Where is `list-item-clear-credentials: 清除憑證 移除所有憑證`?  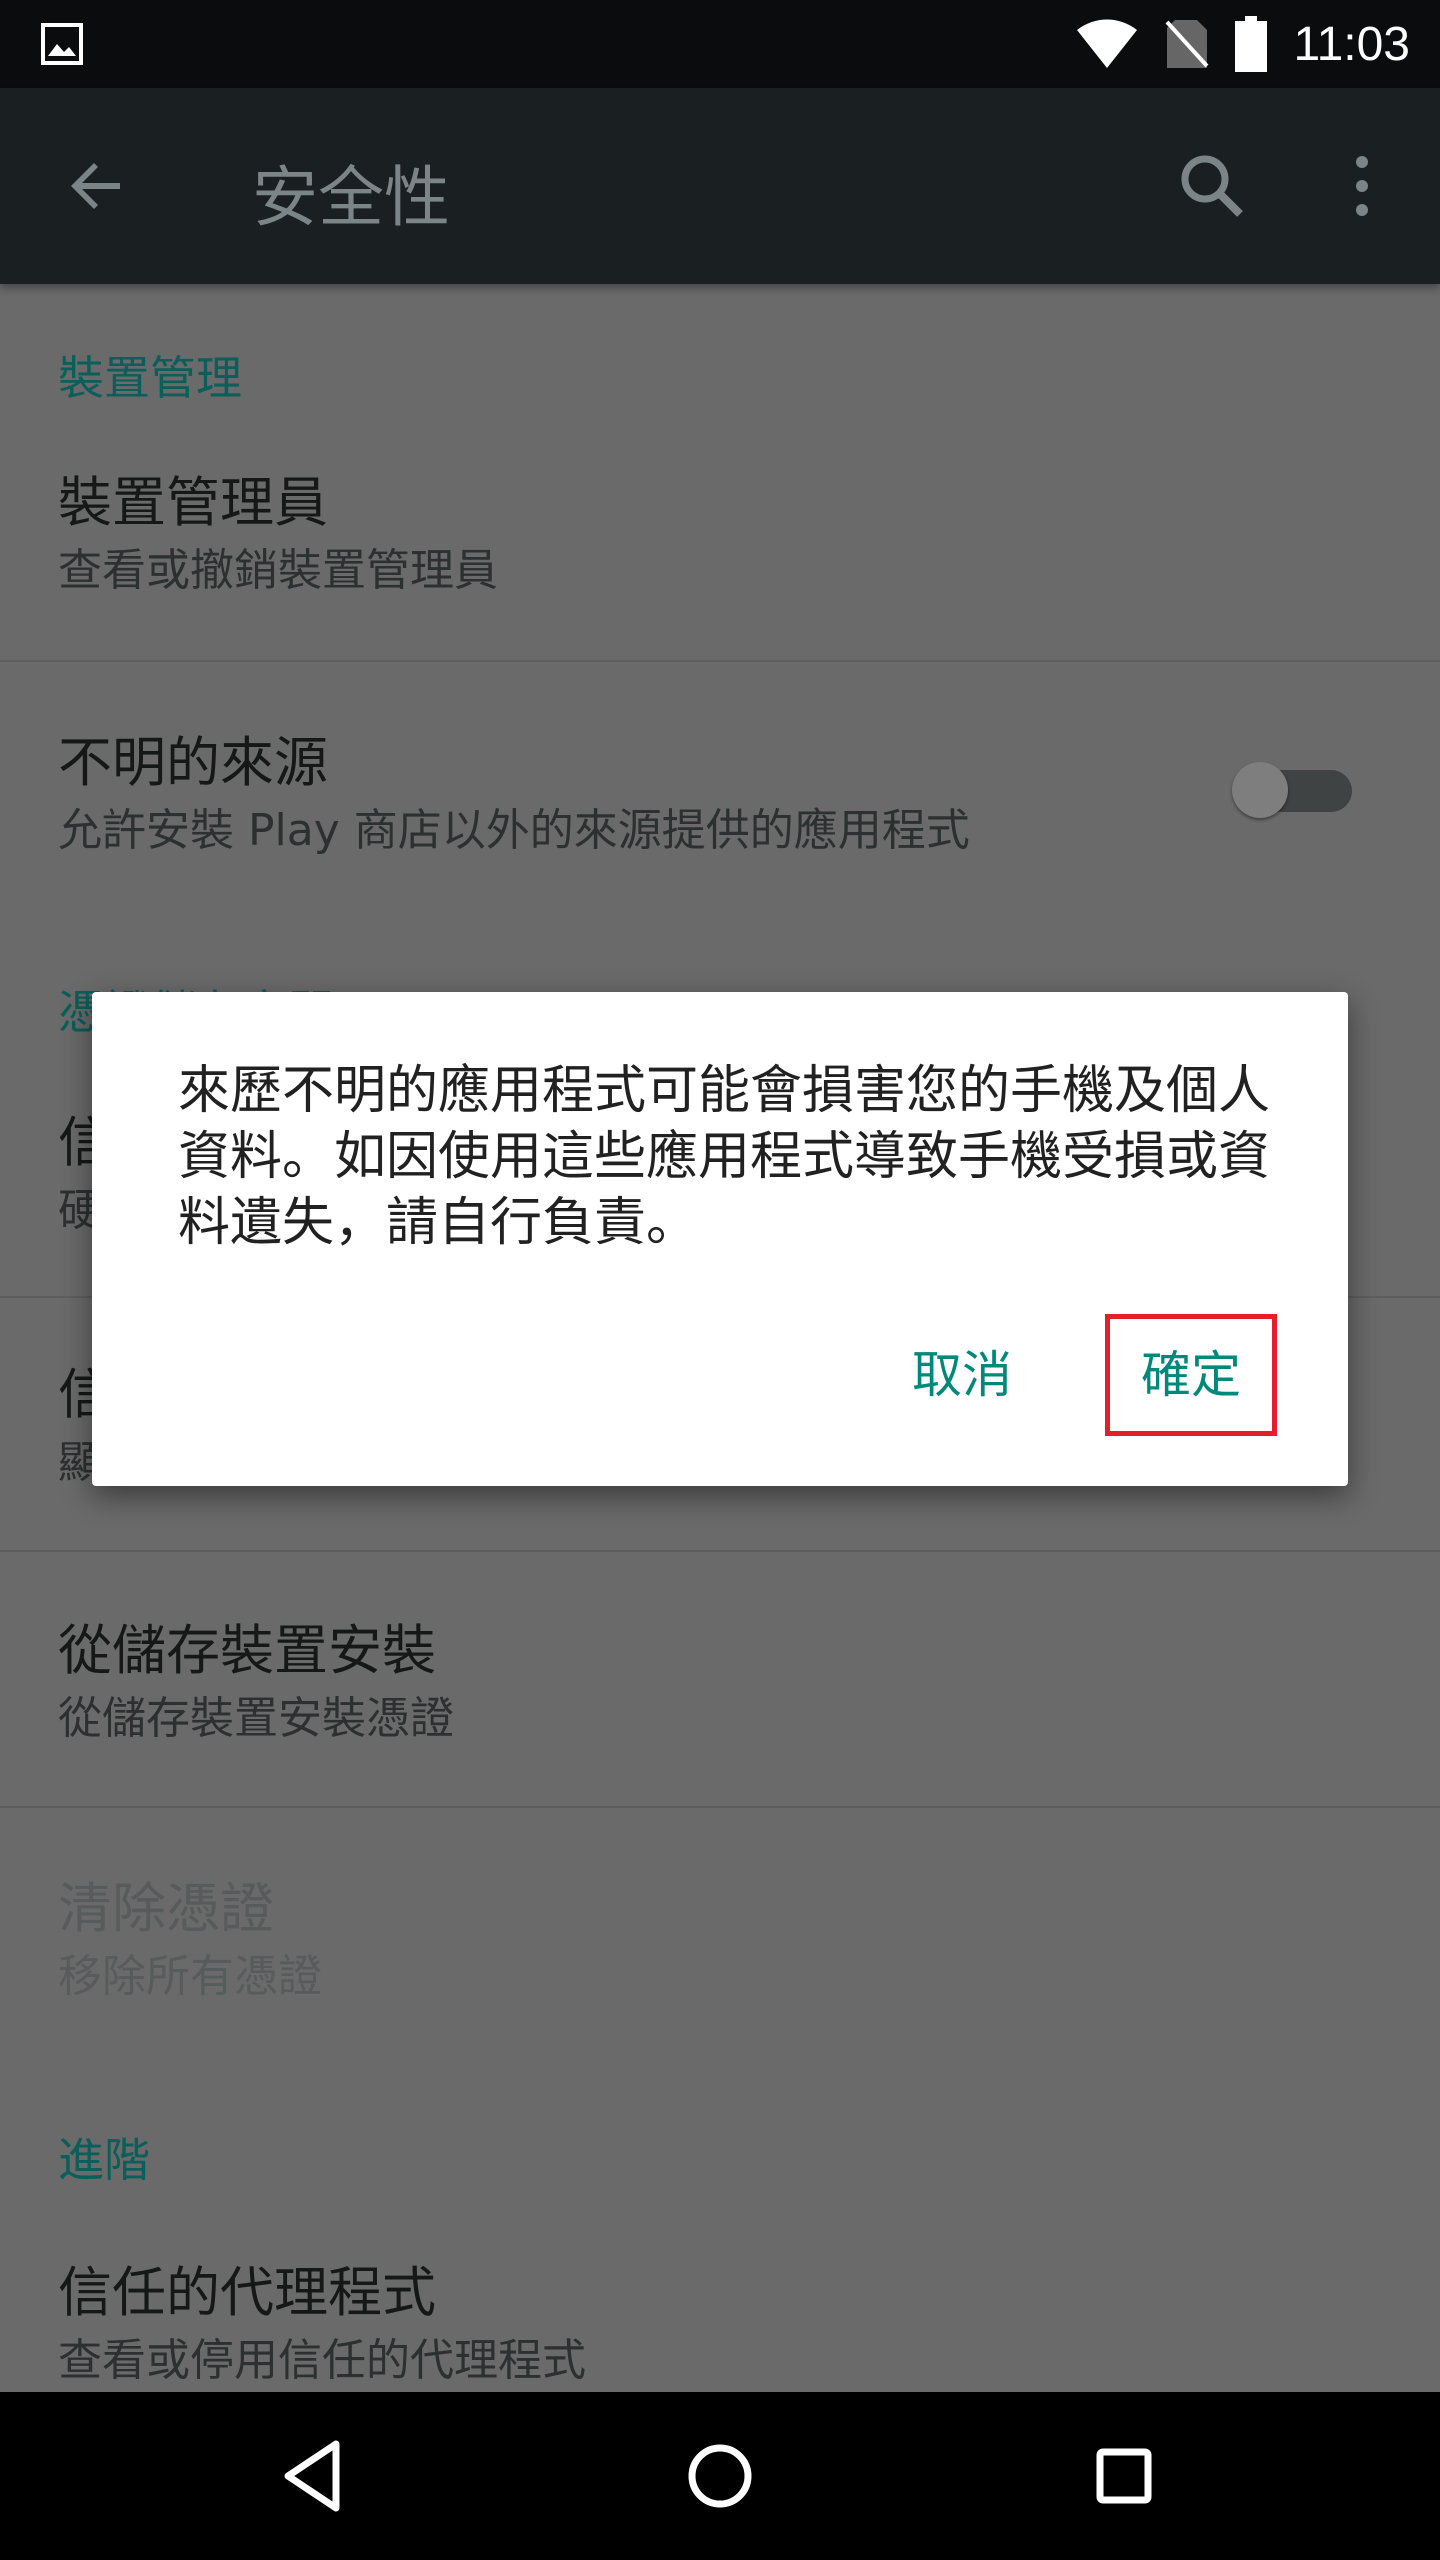 list-item-clear-credentials: 清除憑證 移除所有憑證 is located at coordinates (720, 1955).